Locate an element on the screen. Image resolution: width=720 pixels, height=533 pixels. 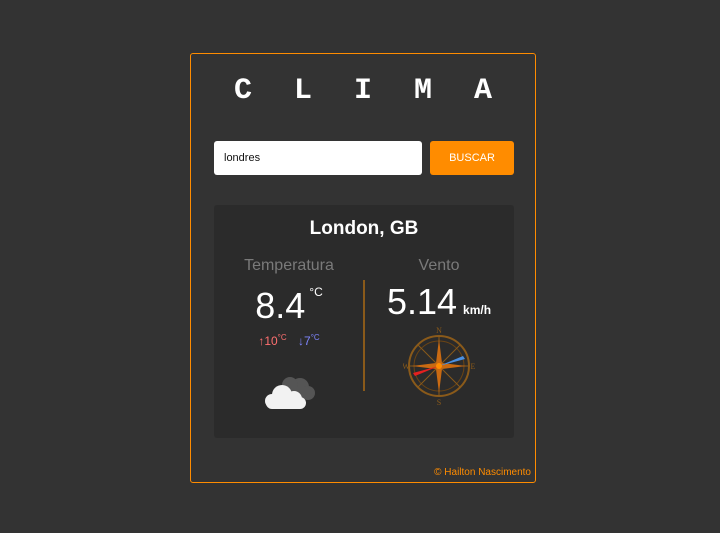
wind-value: 5.14 is located at coordinates (422, 301).